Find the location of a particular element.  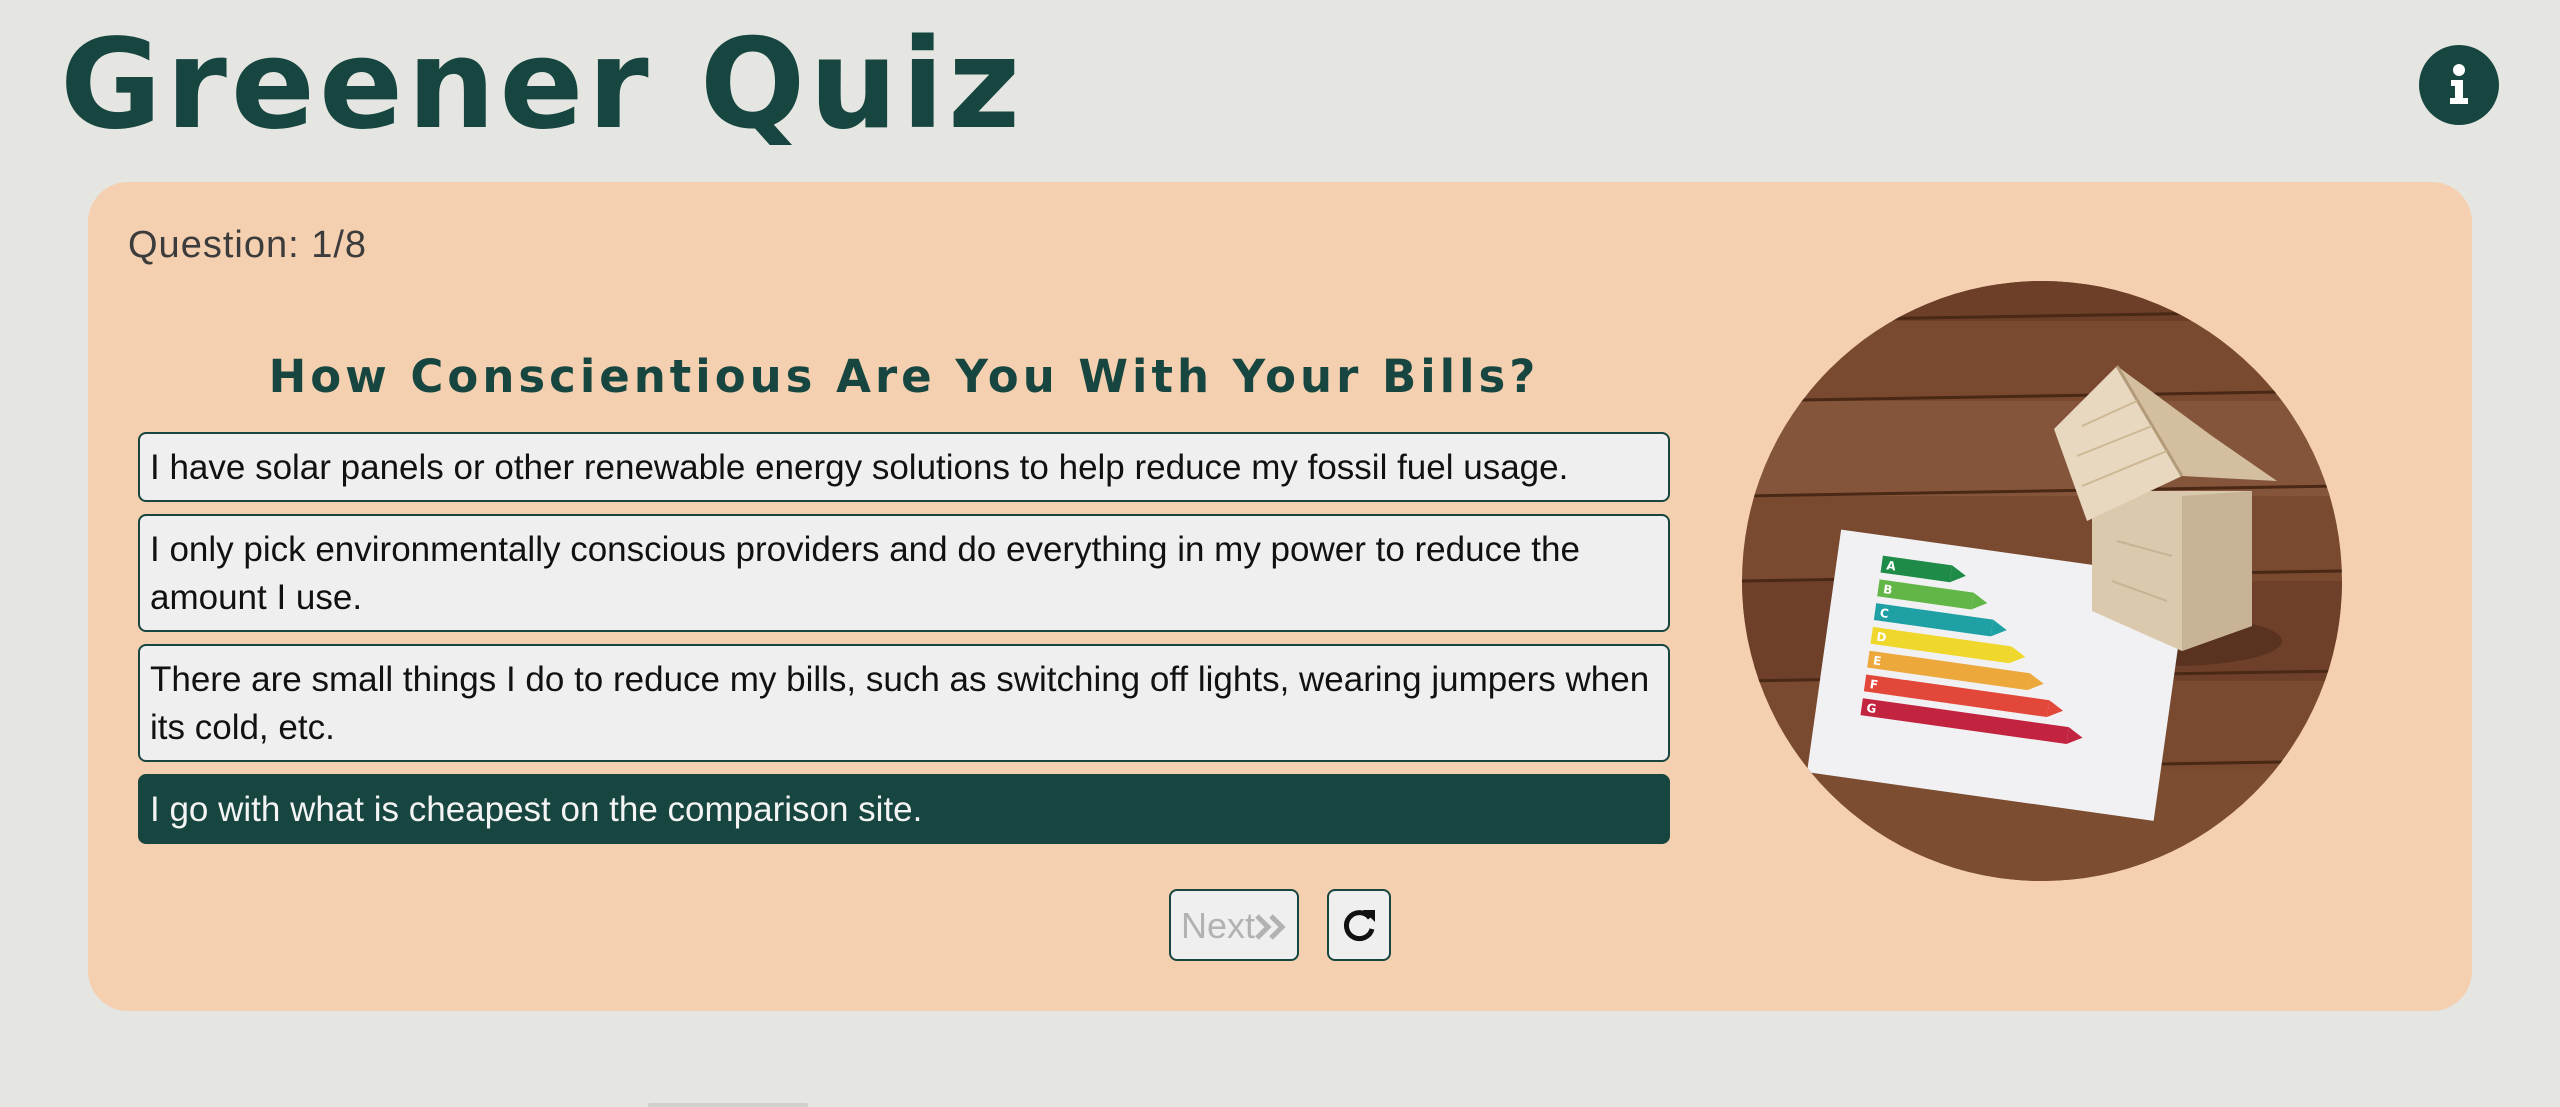

quiz-illustration: A B C D E F G is located at coordinates (2042, 581).